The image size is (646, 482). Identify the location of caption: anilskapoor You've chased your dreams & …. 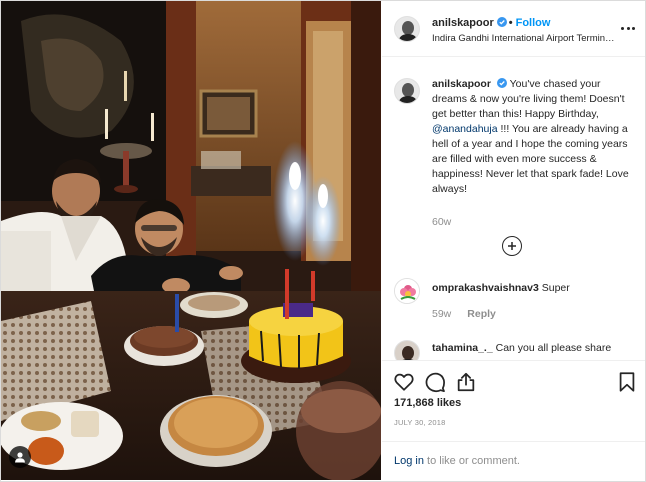
(531, 137).